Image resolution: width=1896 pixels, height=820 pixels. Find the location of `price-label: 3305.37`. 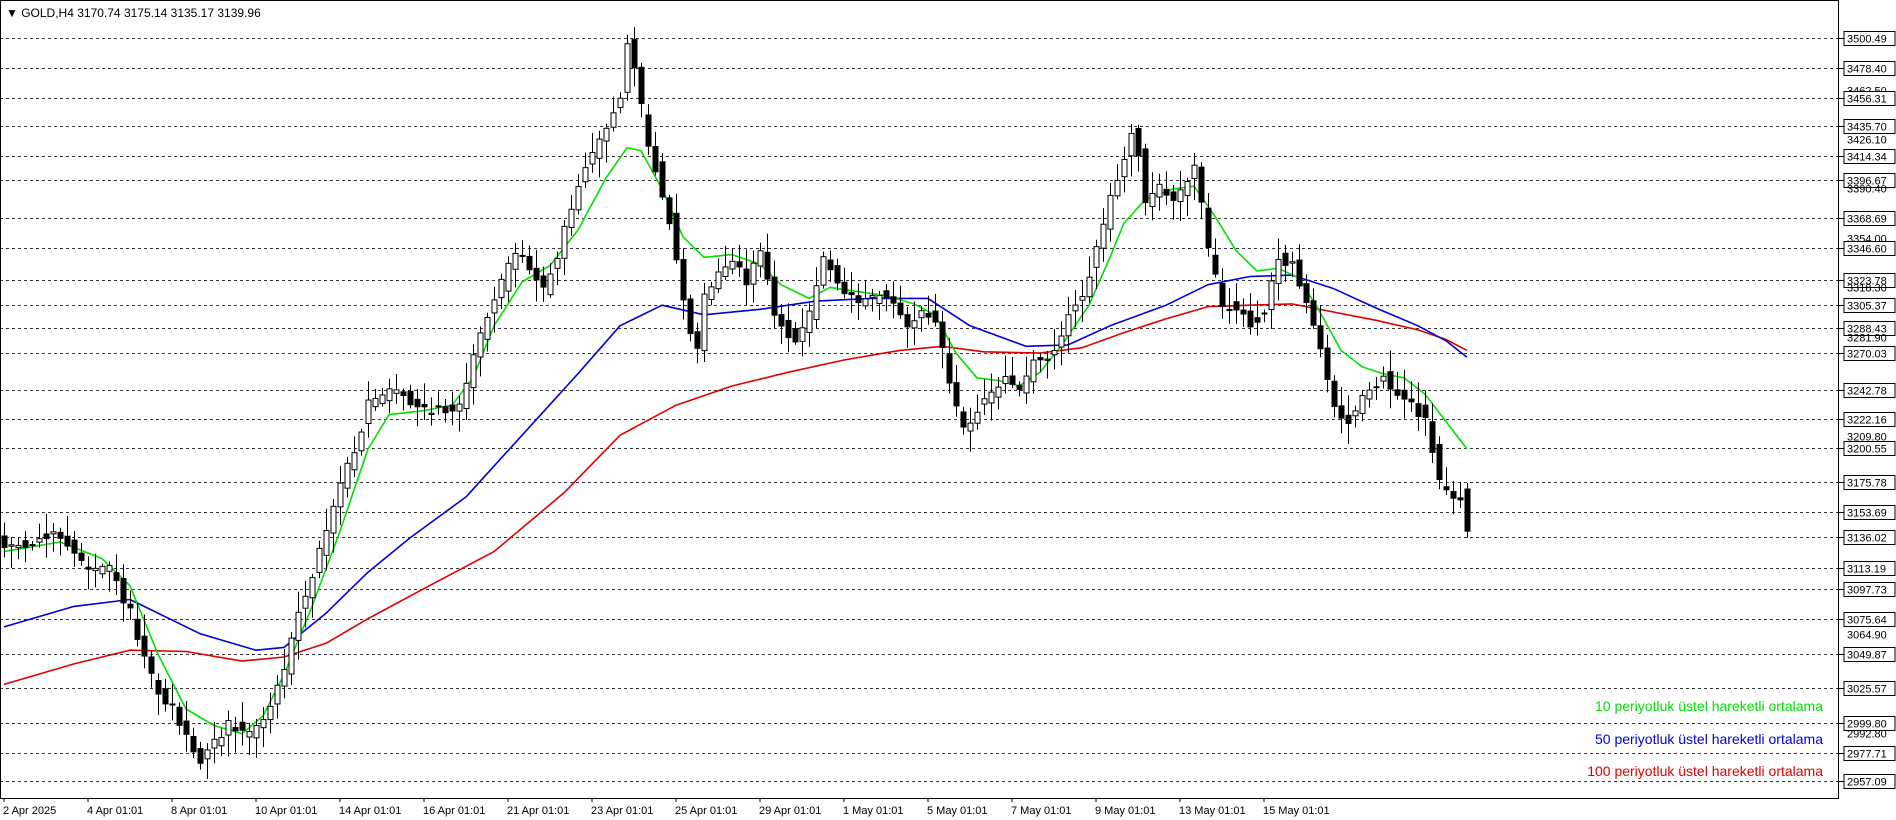

price-label: 3305.37 is located at coordinates (1867, 307).